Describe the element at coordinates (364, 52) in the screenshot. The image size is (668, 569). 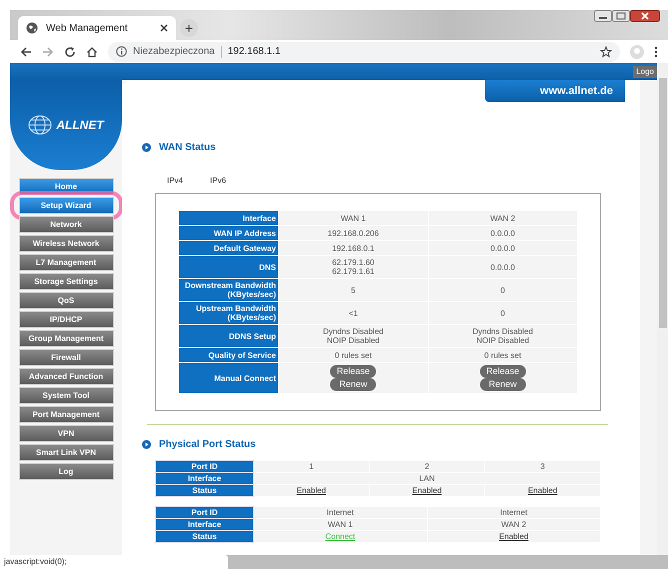
I see `address-bar: Niezabezpieczona 192.168.1.1` at that location.